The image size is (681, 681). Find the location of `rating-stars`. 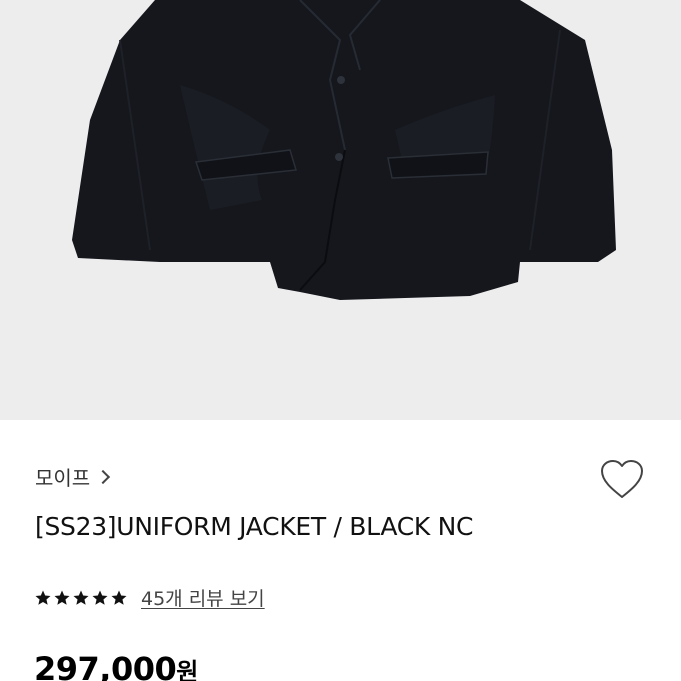

rating-stars is located at coordinates (81, 598).